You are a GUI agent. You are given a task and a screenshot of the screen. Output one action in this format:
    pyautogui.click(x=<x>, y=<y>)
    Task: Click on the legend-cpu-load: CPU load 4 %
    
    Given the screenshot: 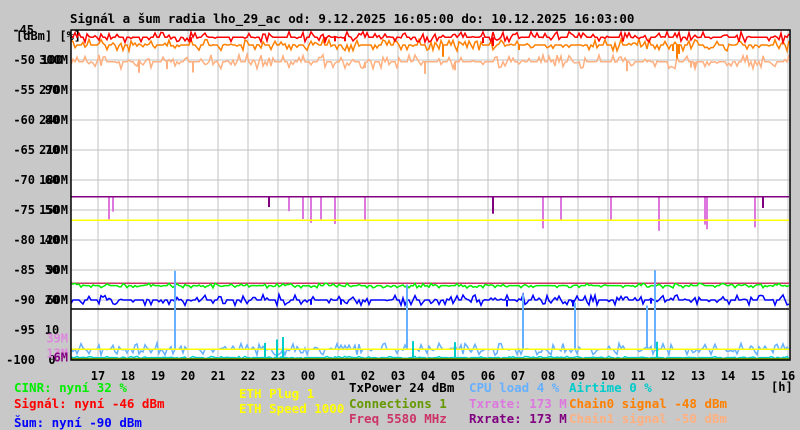 What is the action you would take?
    pyautogui.click(x=514, y=387)
    